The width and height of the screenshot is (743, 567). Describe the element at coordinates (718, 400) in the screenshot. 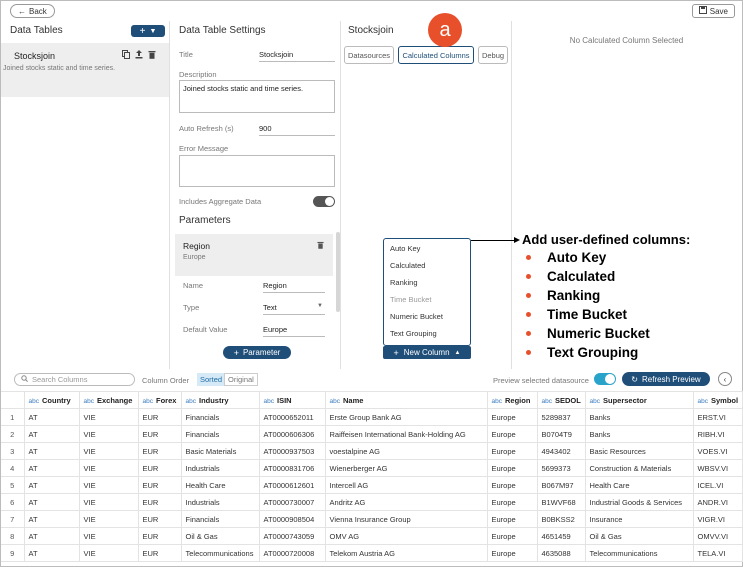

I see `column-header: abc Symbol` at that location.